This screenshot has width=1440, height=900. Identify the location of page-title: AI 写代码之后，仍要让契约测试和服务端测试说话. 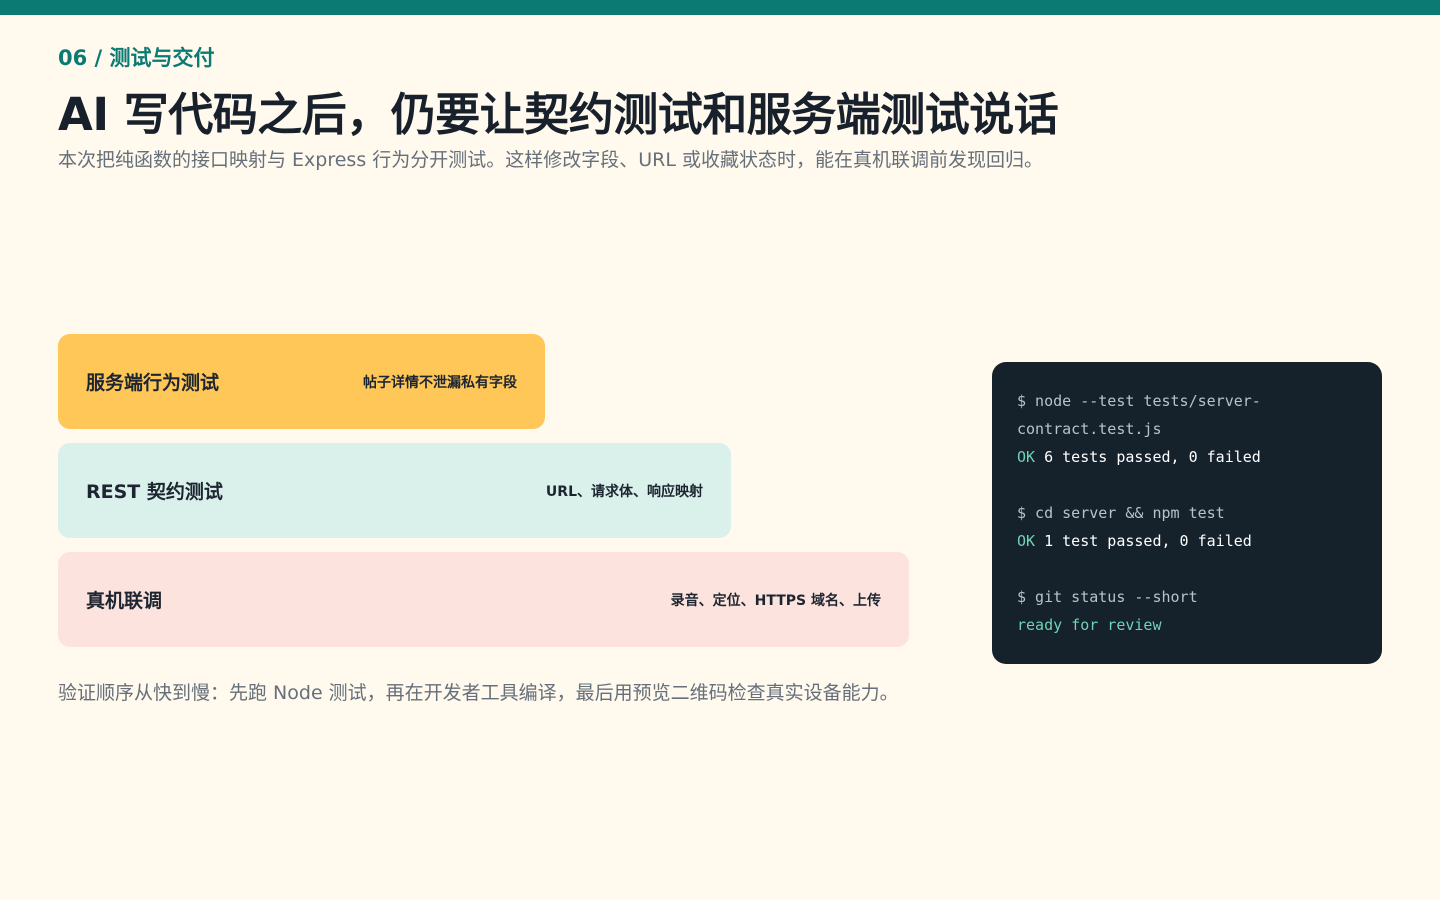
(558, 114).